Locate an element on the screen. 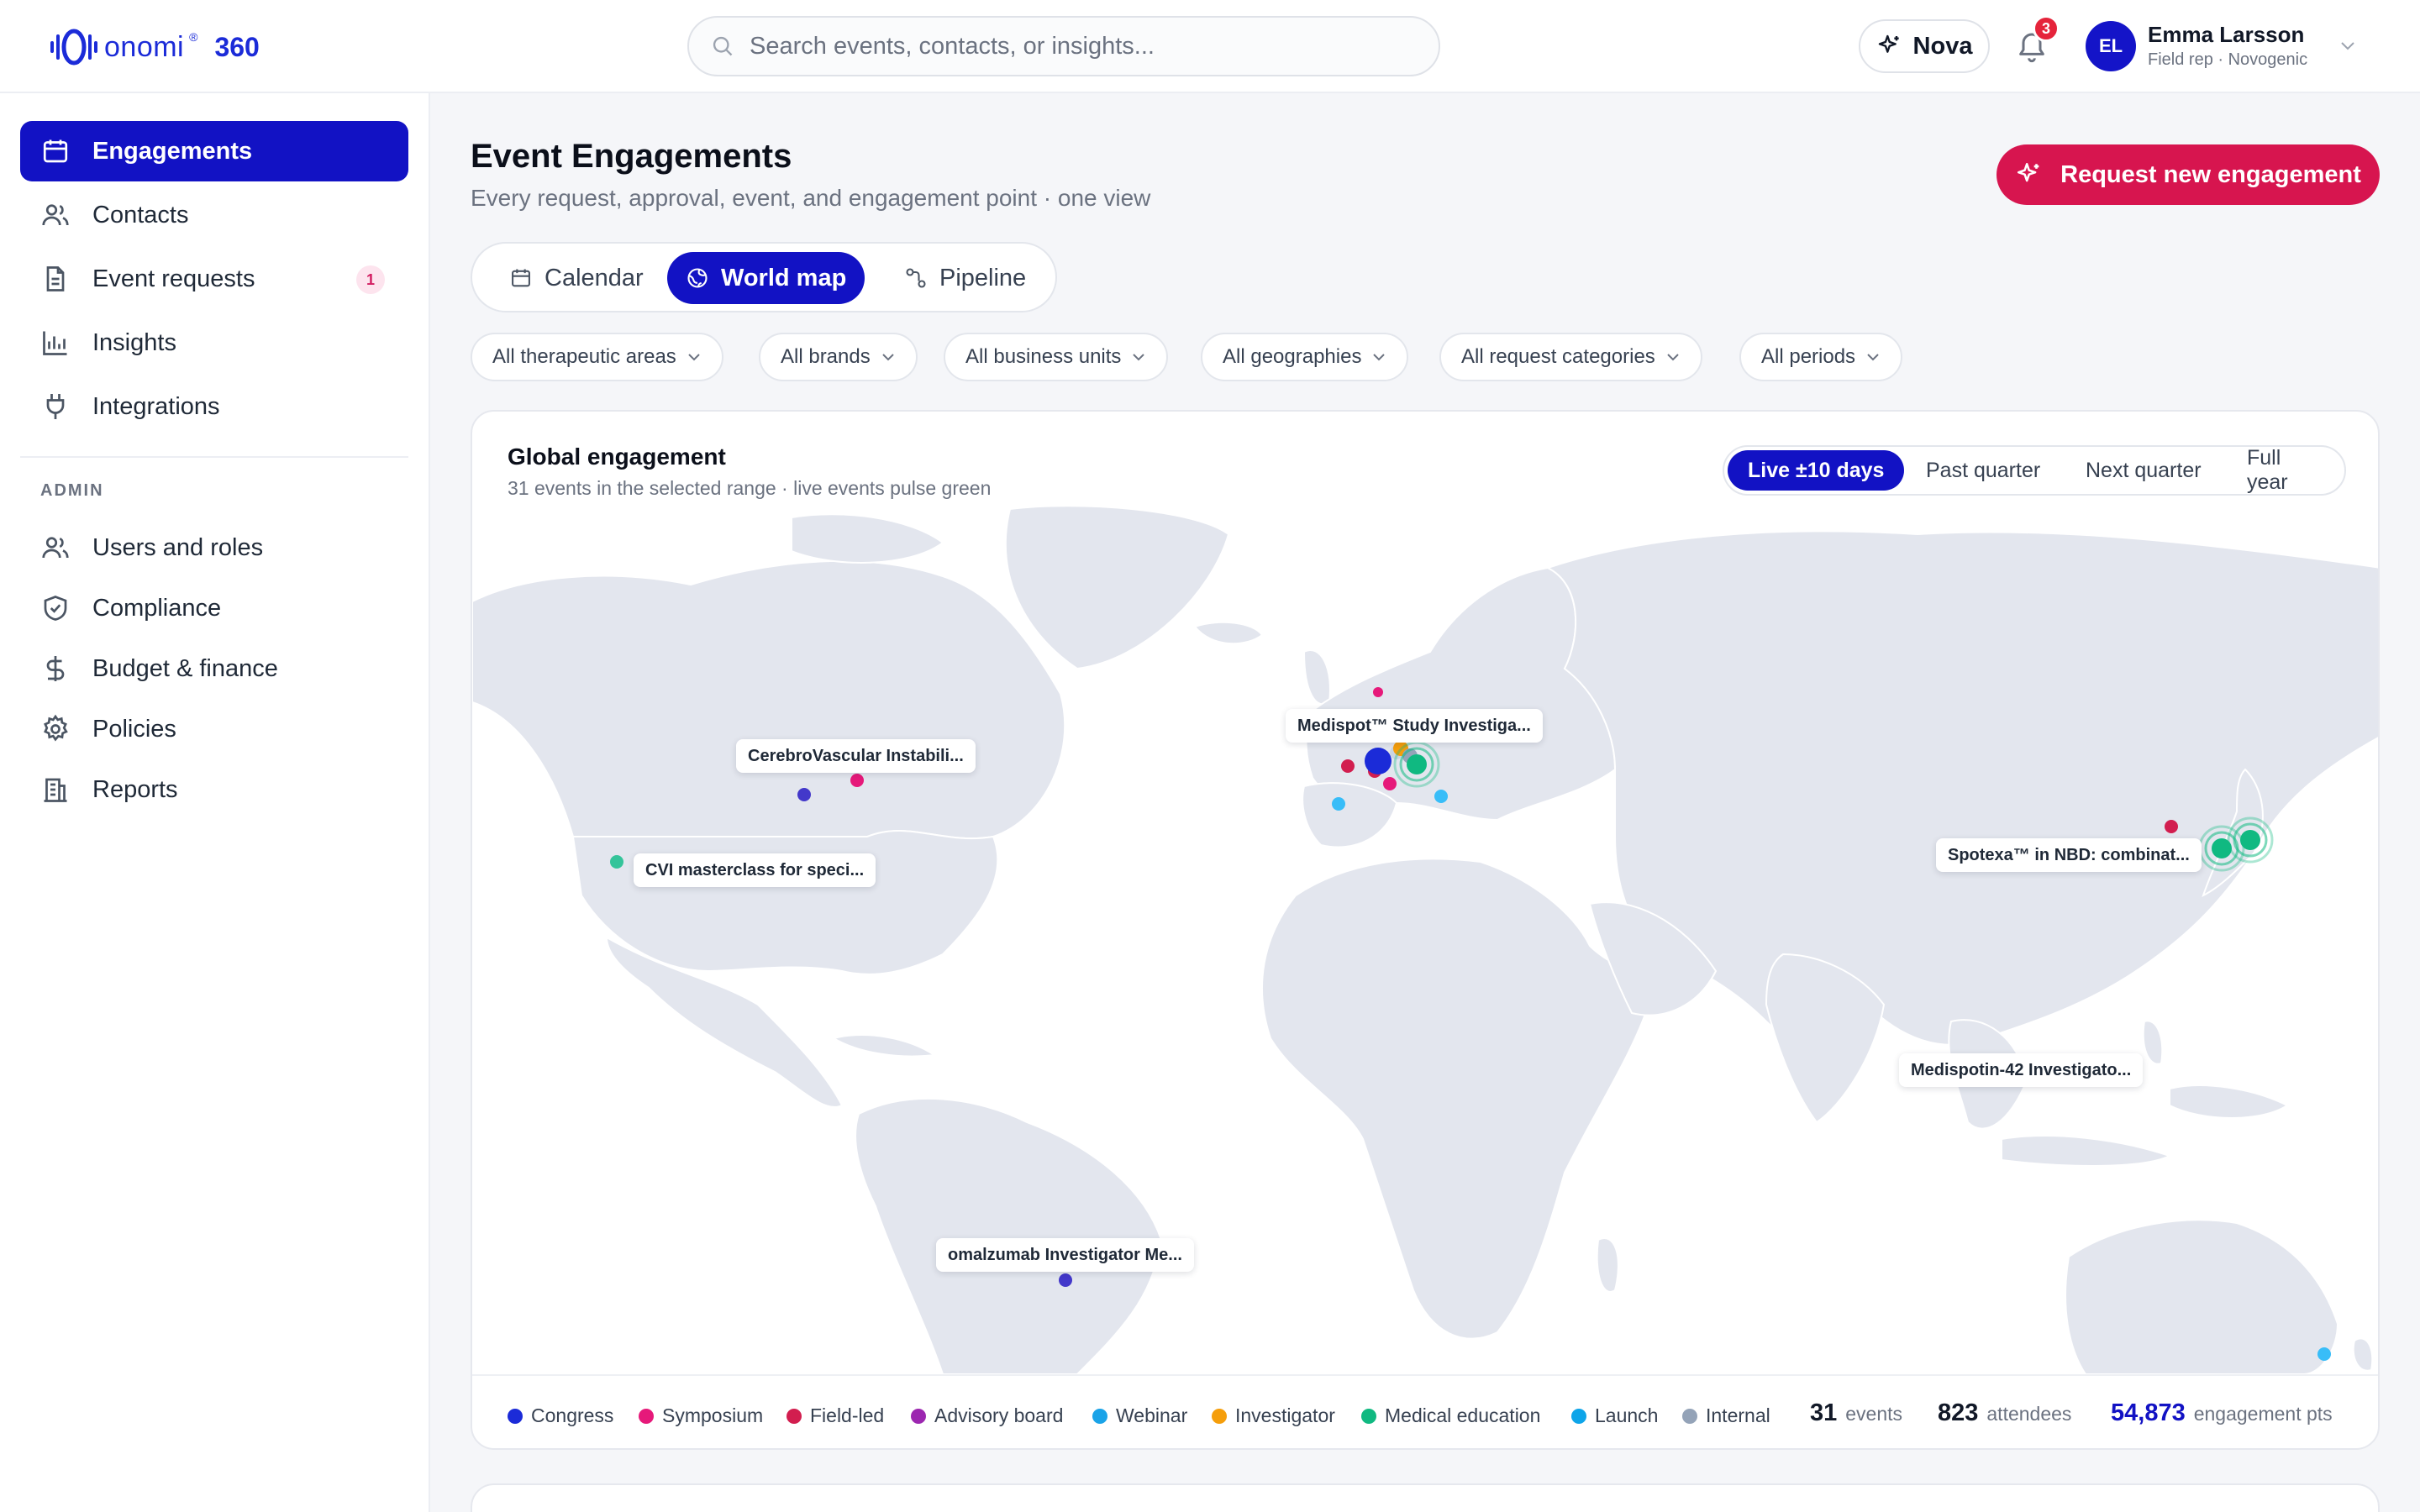 This screenshot has height=1512, width=2420. sidebar-item-reports: Reports is located at coordinates (214, 789).